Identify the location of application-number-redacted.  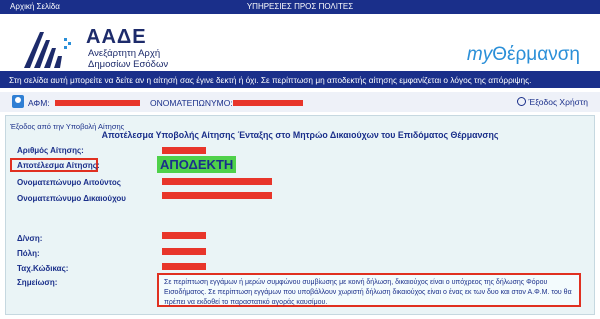
(184, 150).